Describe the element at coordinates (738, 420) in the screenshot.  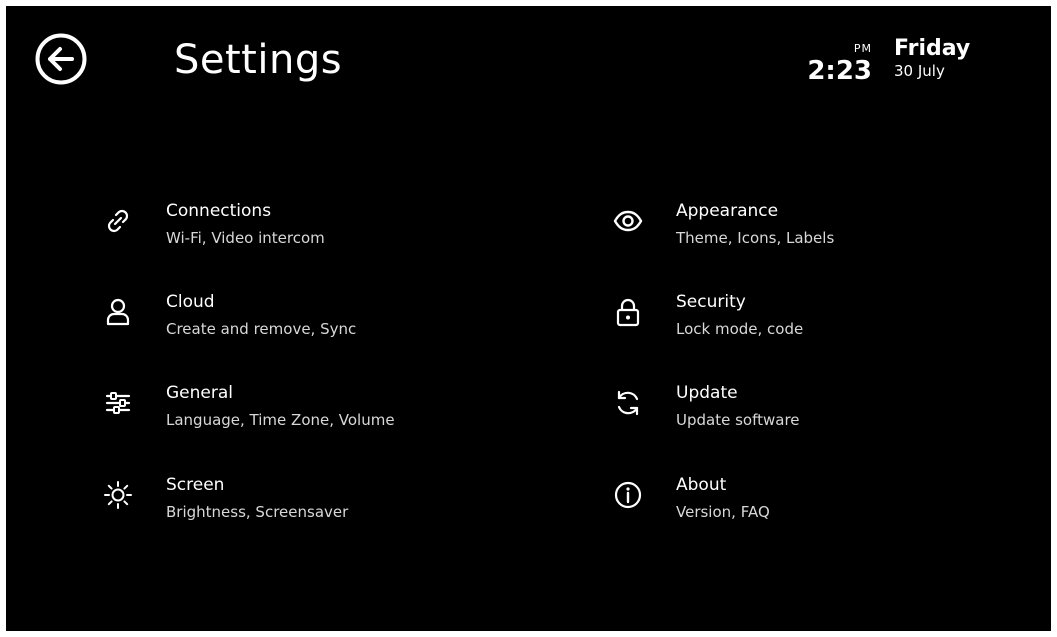
I see `menu-item-desc: Update software` at that location.